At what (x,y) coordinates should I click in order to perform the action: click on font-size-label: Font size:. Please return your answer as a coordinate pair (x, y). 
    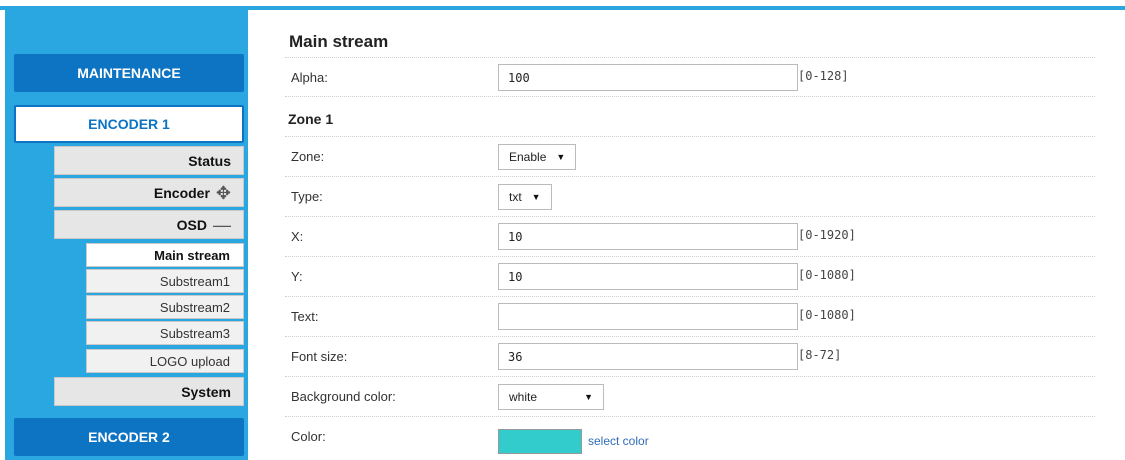
    Looking at the image, I should click on (319, 356).